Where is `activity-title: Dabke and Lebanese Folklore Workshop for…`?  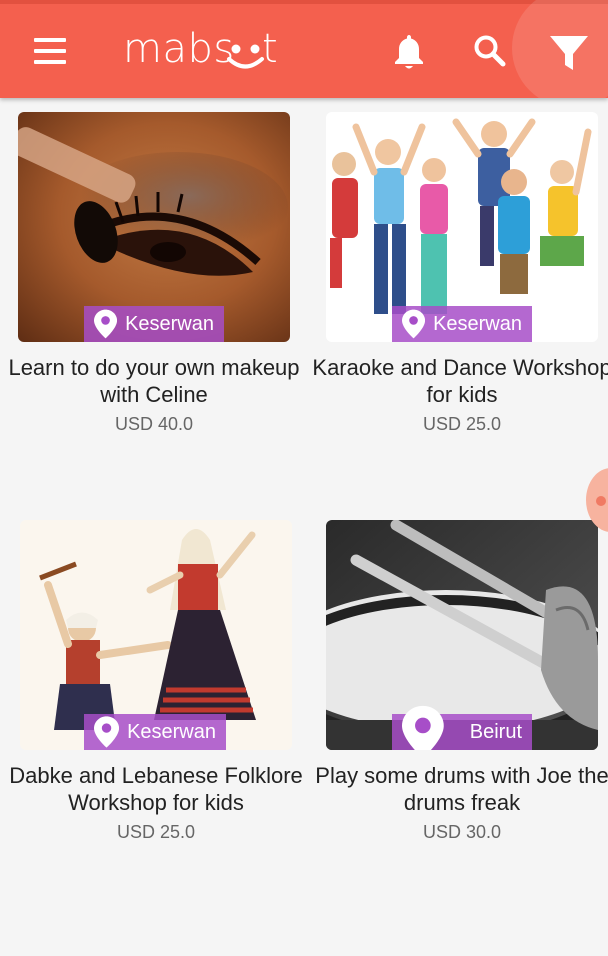
activity-title: Dabke and Lebanese Folklore Workshop for… is located at coordinates (156, 789).